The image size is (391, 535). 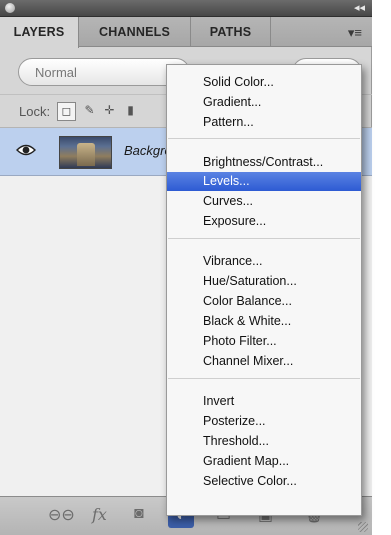 I want to click on tab-channels: CHANNELS, so click(x=135, y=32).